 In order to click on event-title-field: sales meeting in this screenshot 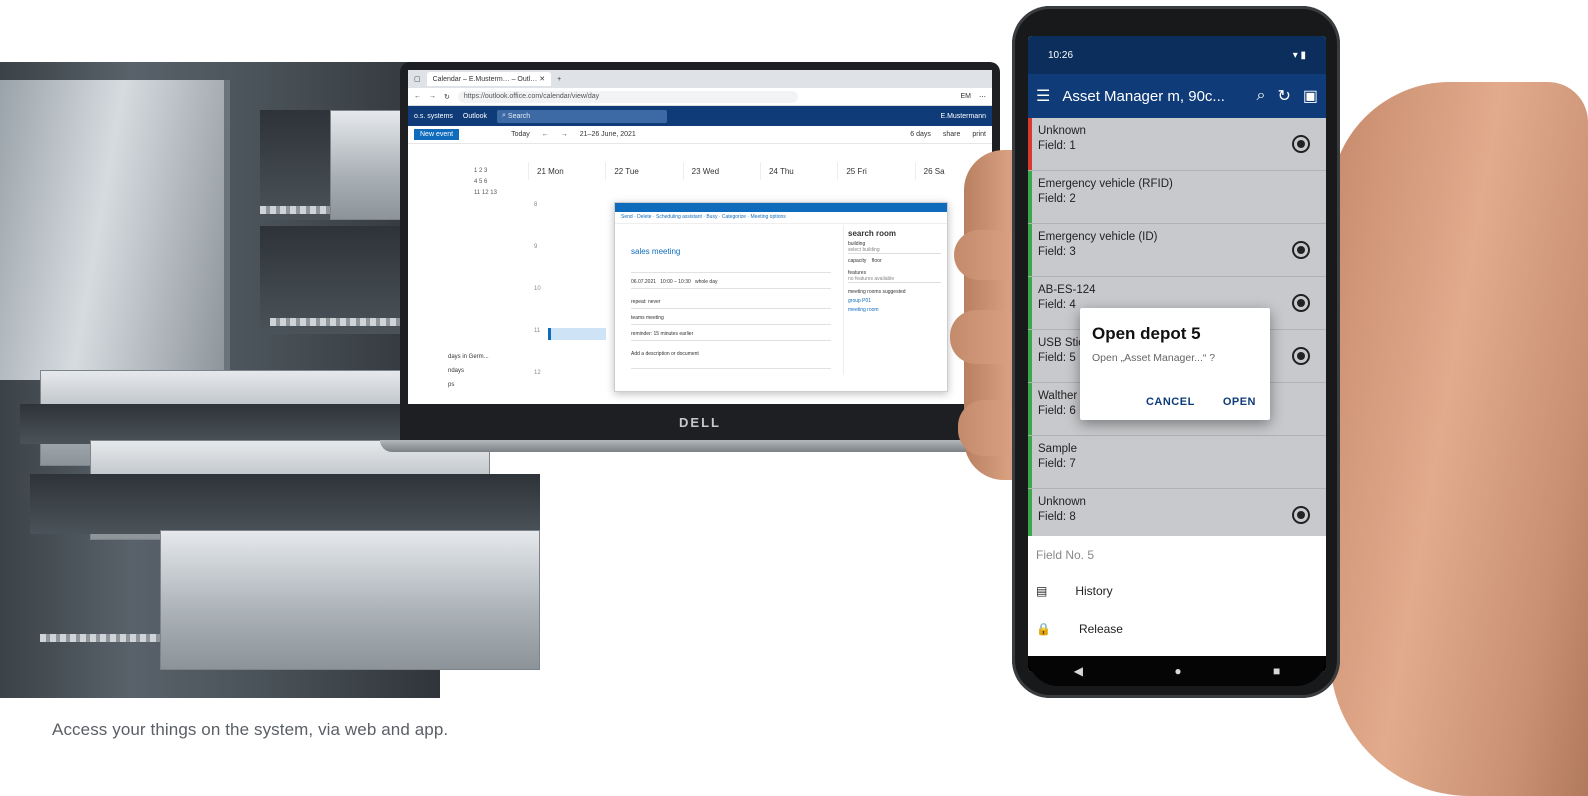, I will do `click(655, 251)`.